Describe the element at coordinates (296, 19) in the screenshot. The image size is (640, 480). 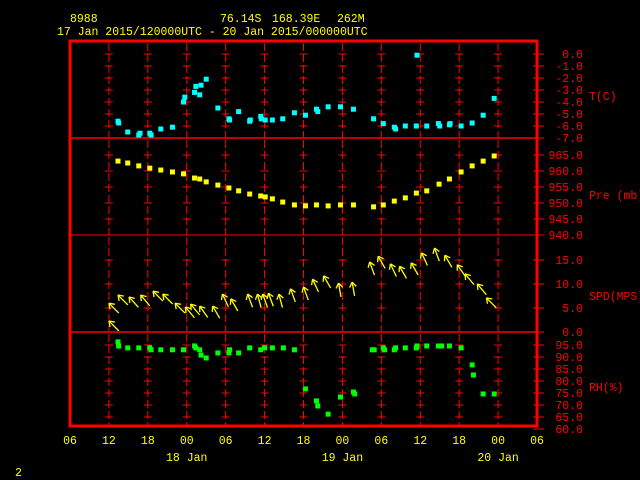
I see `station-longitude: 168.39E` at that location.